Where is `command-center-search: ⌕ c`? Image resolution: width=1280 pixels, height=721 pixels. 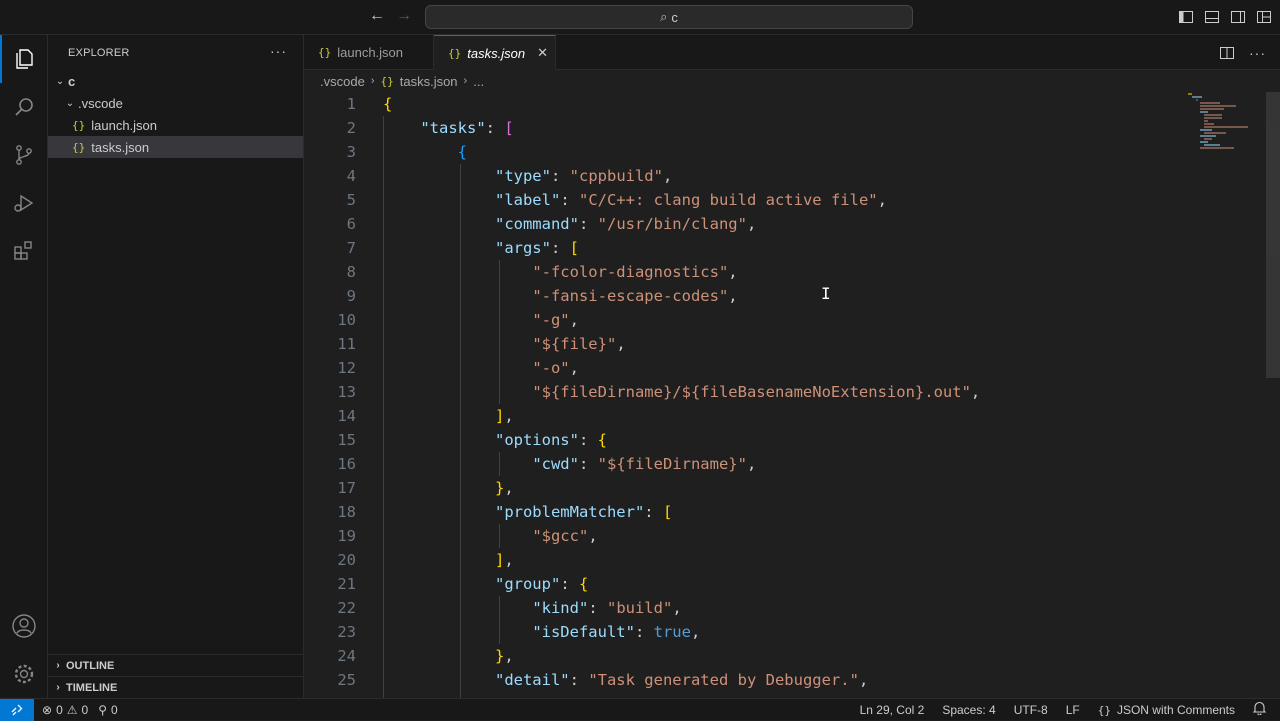 command-center-search: ⌕ c is located at coordinates (669, 17).